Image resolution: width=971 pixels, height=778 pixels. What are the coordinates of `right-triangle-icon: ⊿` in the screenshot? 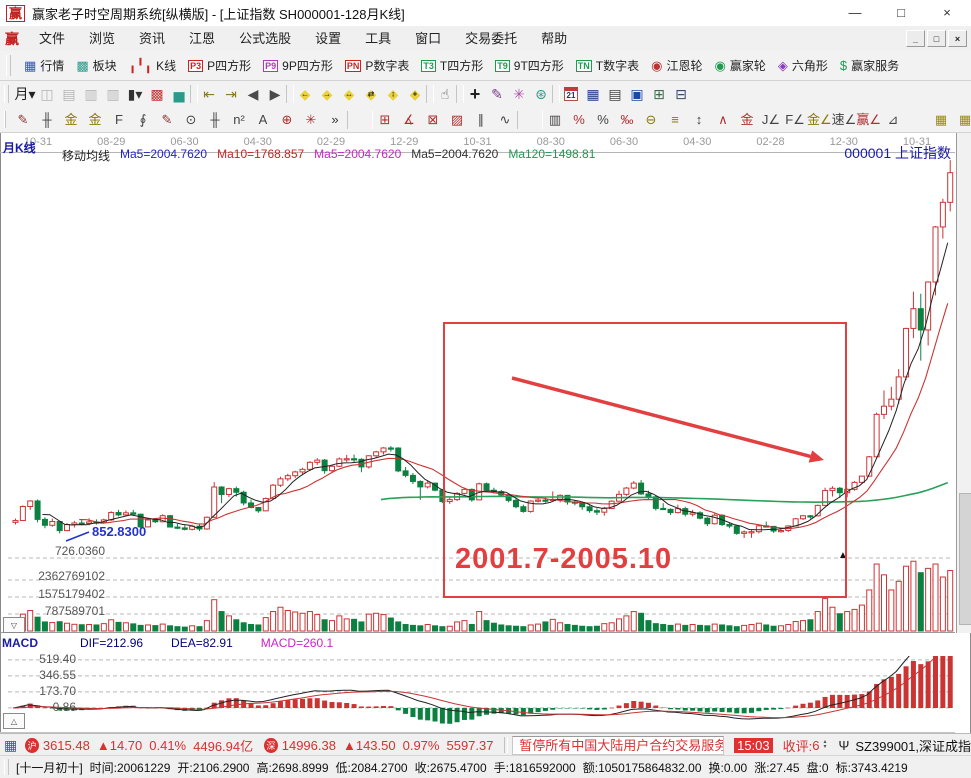 It's located at (893, 120).